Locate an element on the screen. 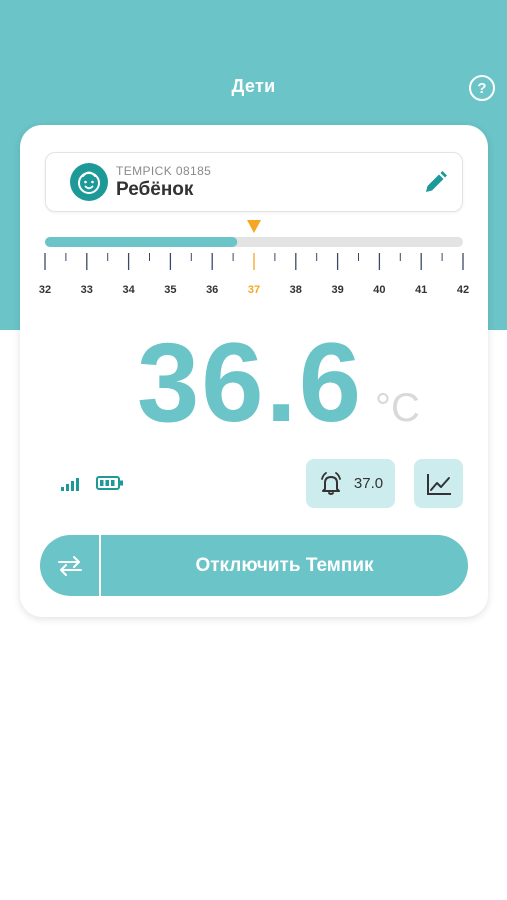  scale-track is located at coordinates (254, 242).